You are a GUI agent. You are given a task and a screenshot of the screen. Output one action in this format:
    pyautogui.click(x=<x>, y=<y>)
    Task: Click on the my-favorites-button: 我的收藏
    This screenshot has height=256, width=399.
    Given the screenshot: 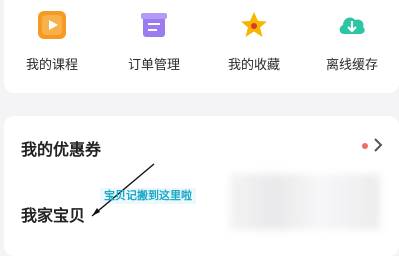 What is the action you would take?
    pyautogui.click(x=254, y=45)
    